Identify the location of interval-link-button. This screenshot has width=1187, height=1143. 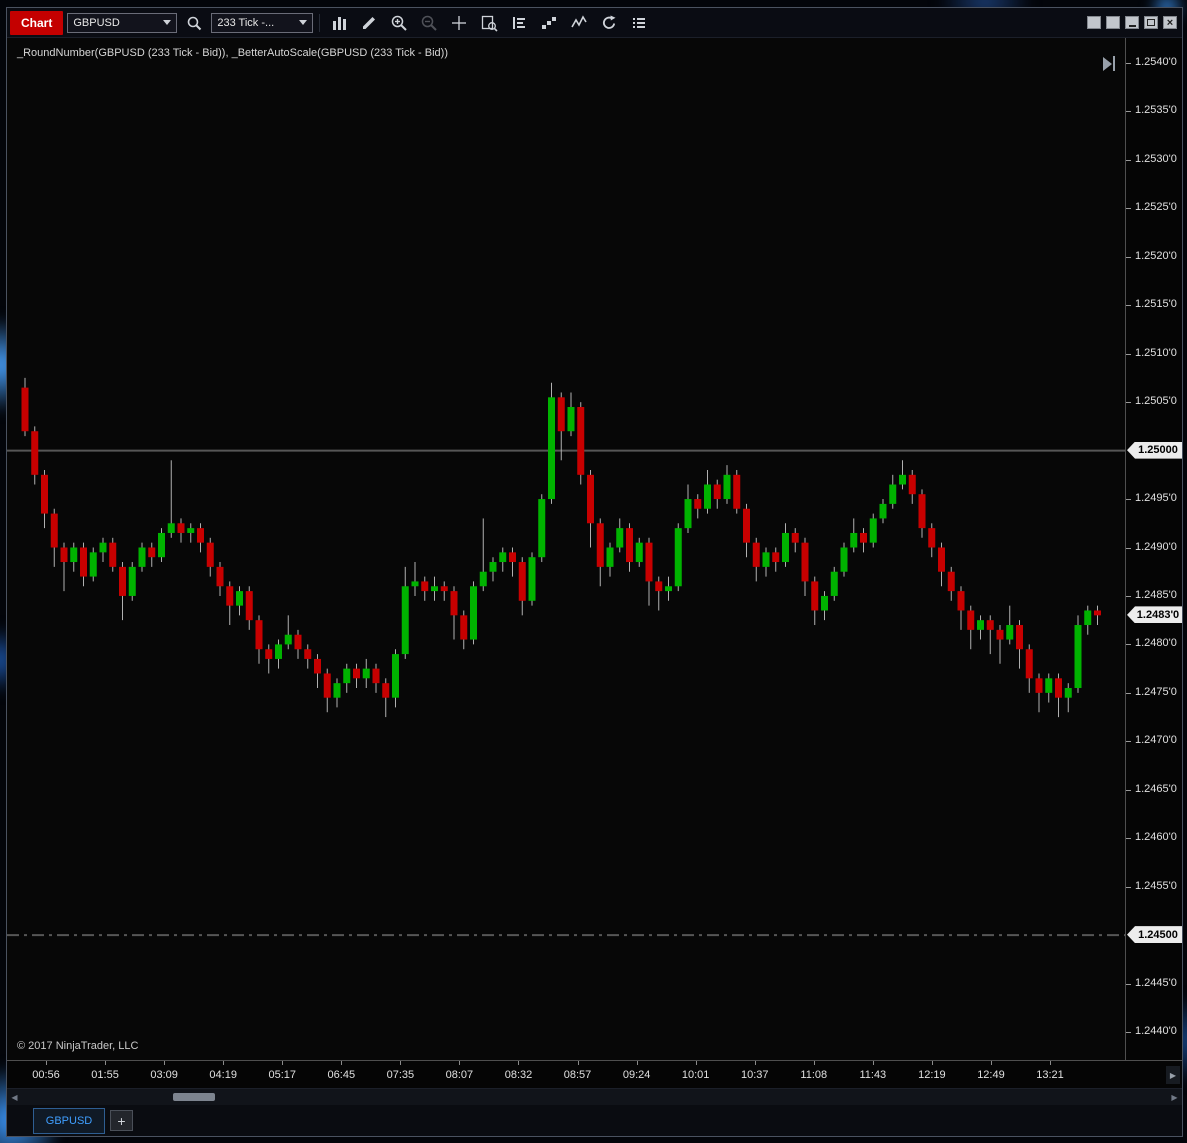
(1113, 22).